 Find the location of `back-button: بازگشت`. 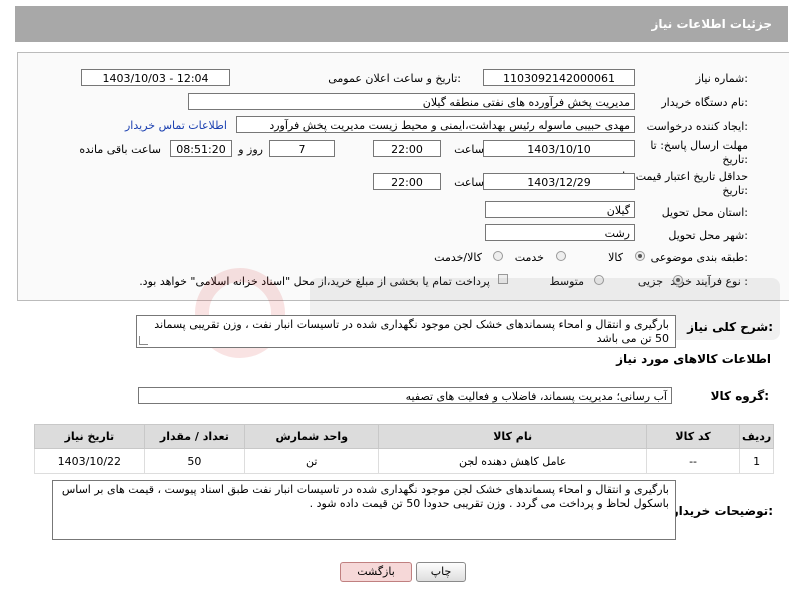

back-button: بازگشت is located at coordinates (376, 572).